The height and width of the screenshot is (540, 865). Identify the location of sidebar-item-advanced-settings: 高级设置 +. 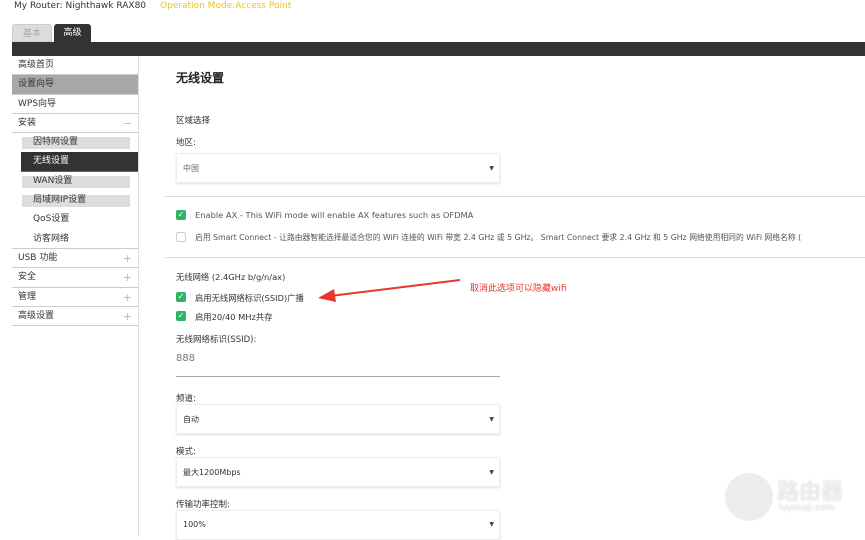
(75, 317).